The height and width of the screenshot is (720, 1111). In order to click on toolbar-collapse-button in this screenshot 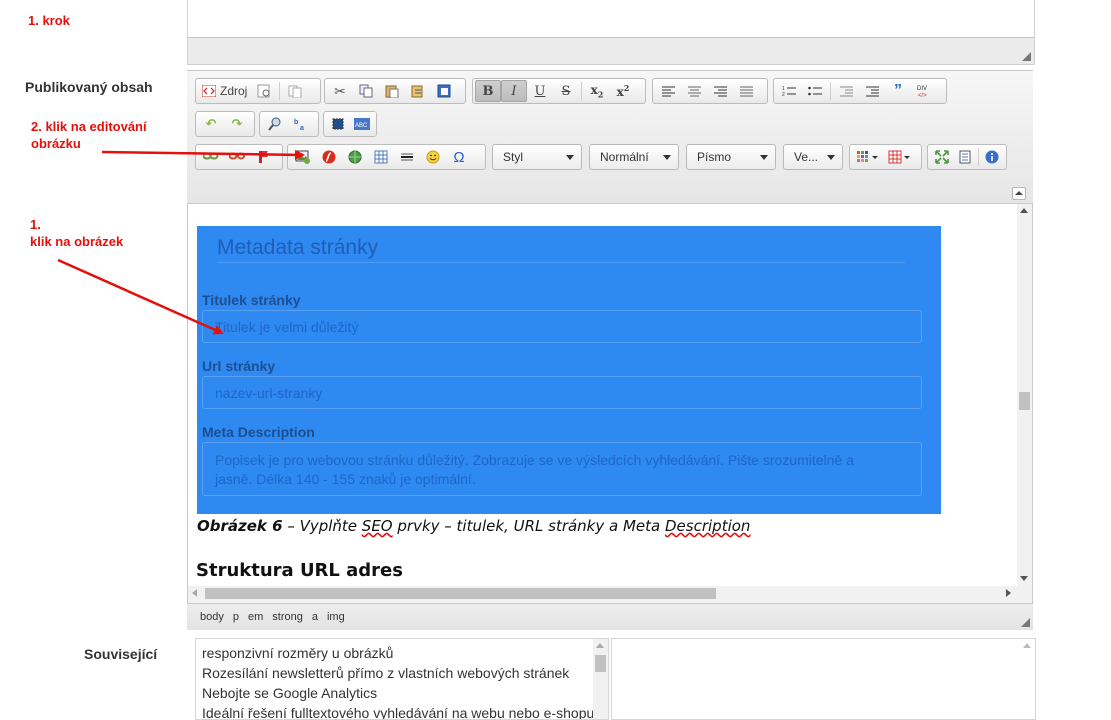, I will do `click(1019, 193)`.